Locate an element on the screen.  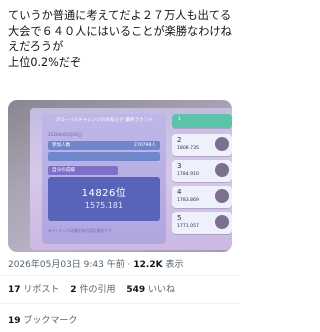
participants-row: 参加人数 276798人 is located at coordinates (104, 145).